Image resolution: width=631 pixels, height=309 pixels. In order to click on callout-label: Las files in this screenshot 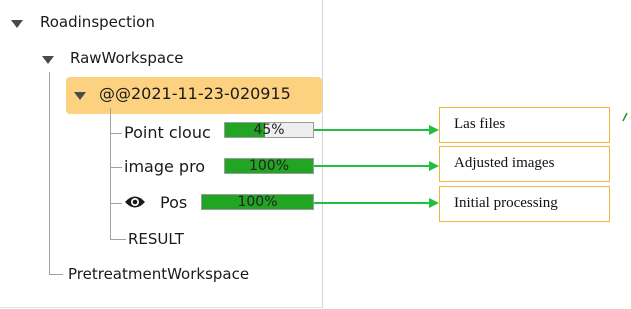, I will do `click(480, 124)`.